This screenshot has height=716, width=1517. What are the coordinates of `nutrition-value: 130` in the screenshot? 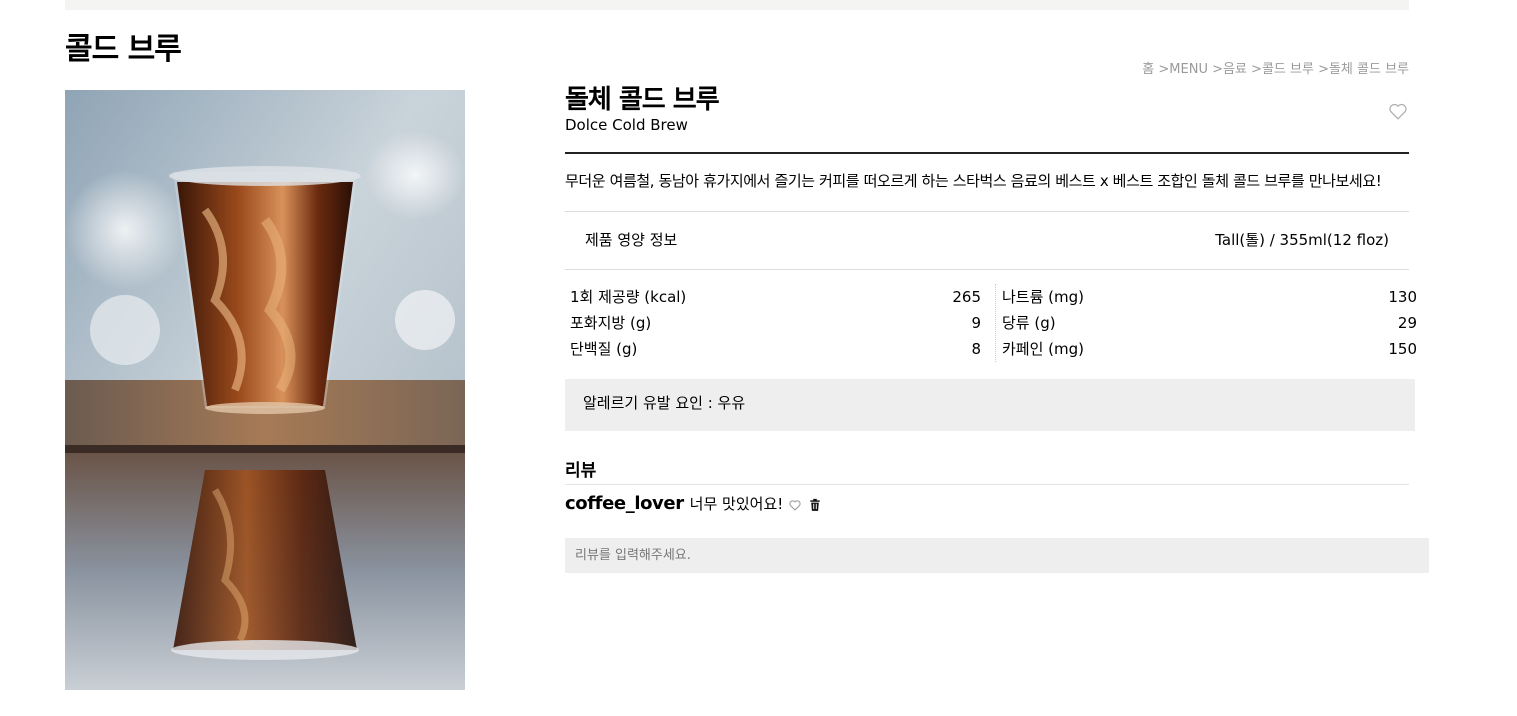 It's located at (1402, 297).